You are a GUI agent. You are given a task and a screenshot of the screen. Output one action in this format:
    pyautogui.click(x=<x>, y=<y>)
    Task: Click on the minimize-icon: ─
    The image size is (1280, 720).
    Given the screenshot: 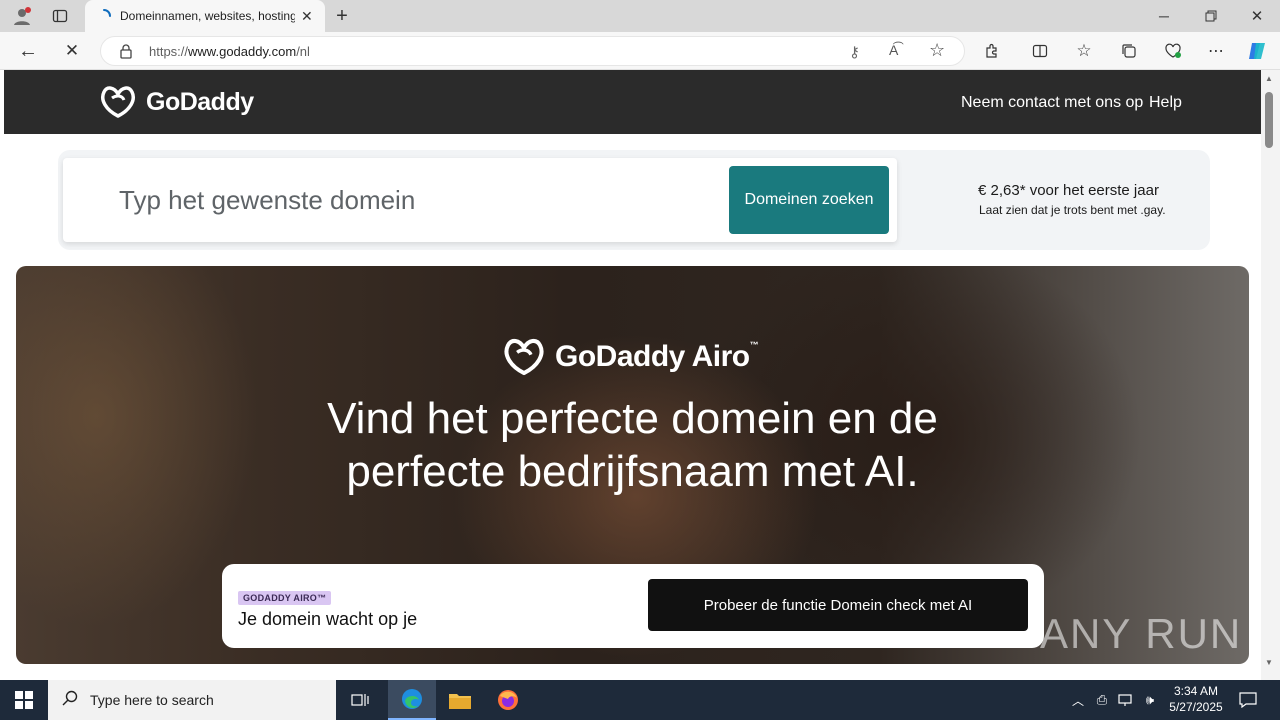 What is the action you would take?
    pyautogui.click(x=1164, y=16)
    